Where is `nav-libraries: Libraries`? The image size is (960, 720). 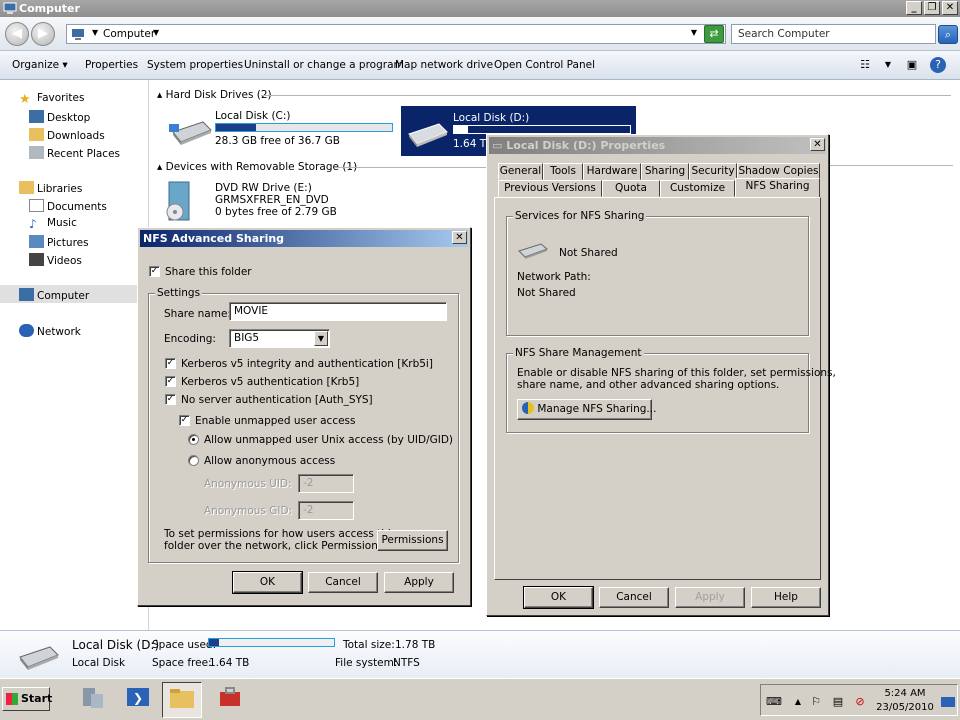 nav-libraries: Libraries is located at coordinates (50, 188).